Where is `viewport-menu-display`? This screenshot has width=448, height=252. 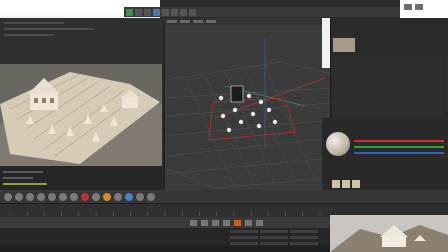
viewport-menu-display is located at coordinates (198, 21).